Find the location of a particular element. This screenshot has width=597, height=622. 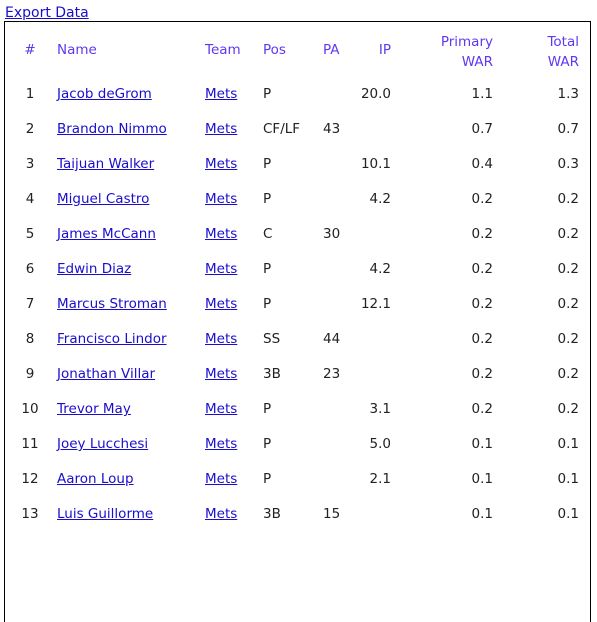

player-link: Edwin Diaz is located at coordinates (94, 269).